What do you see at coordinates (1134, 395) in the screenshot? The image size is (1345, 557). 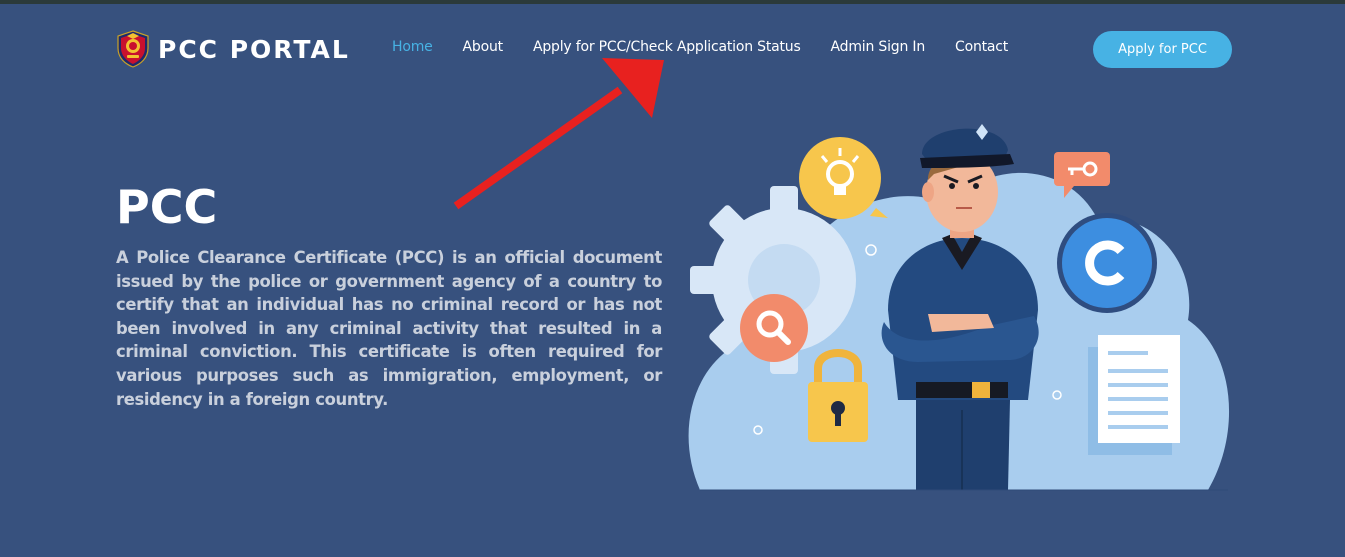 I see `document-icon` at bounding box center [1134, 395].